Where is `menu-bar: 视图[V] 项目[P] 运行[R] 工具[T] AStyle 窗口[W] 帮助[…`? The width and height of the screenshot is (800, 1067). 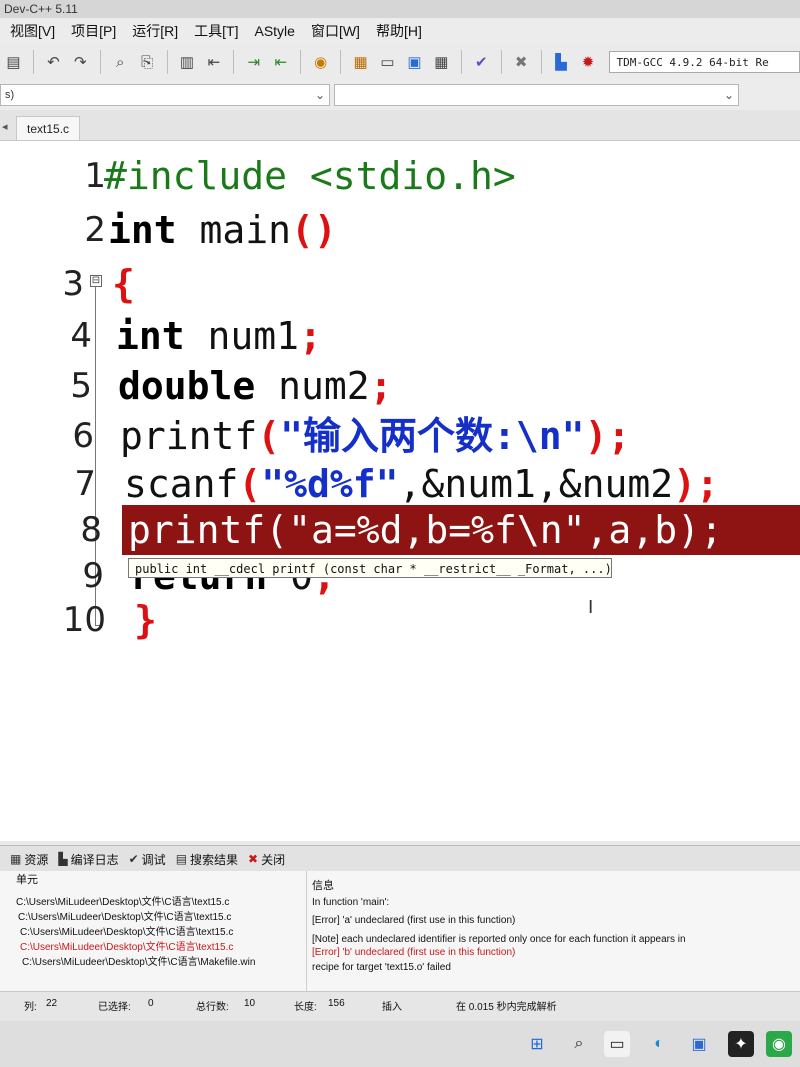 menu-bar: 视图[V] 项目[P] 运行[R] 工具[T] AStyle 窗口[W] 帮助[… is located at coordinates (400, 31).